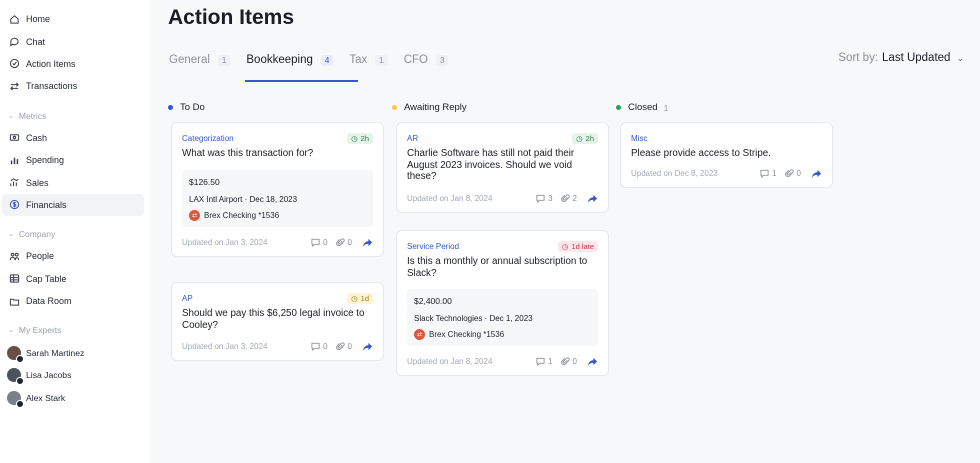 This screenshot has height=463, width=980. What do you see at coordinates (75, 397) in the screenshot?
I see `expert-alex-stark: Alex Stark` at bounding box center [75, 397].